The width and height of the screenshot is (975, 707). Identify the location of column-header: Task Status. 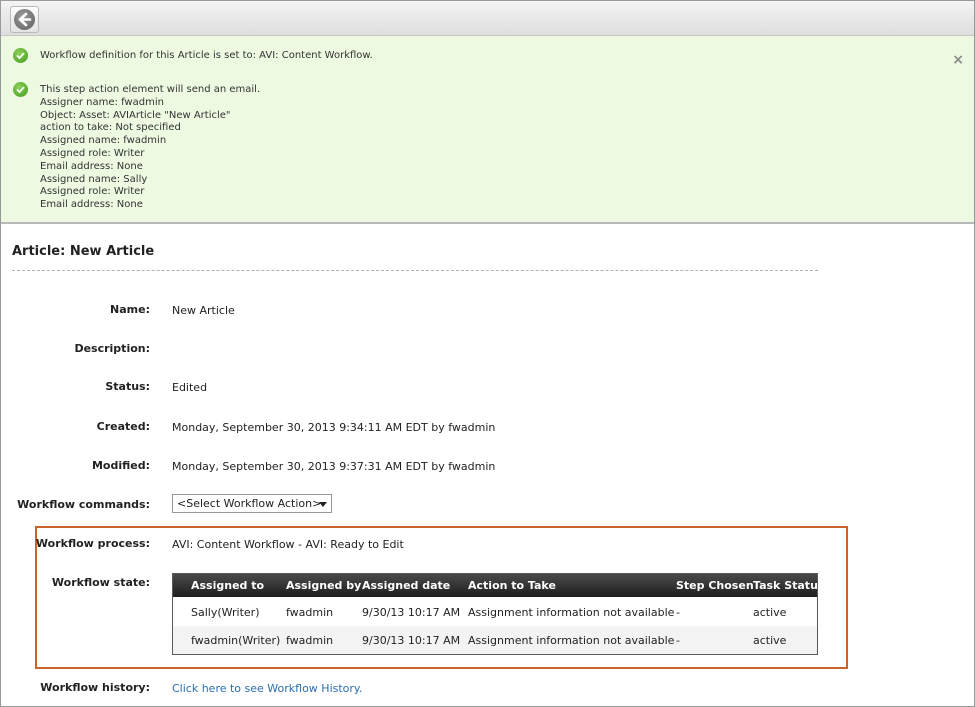
(789, 585).